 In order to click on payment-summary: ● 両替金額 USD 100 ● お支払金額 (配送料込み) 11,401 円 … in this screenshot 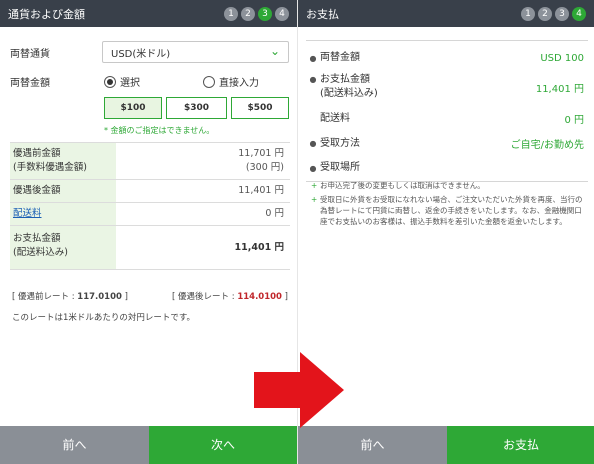, I will do `click(447, 111)`.